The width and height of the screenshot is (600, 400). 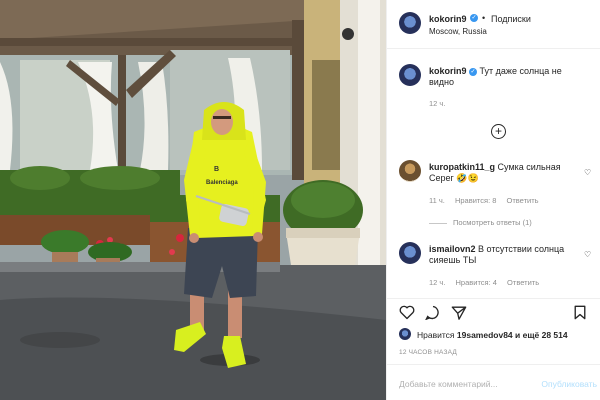 I want to click on comment-meta: 12 ч. Нравится: 4 Ответить, so click(x=488, y=282).